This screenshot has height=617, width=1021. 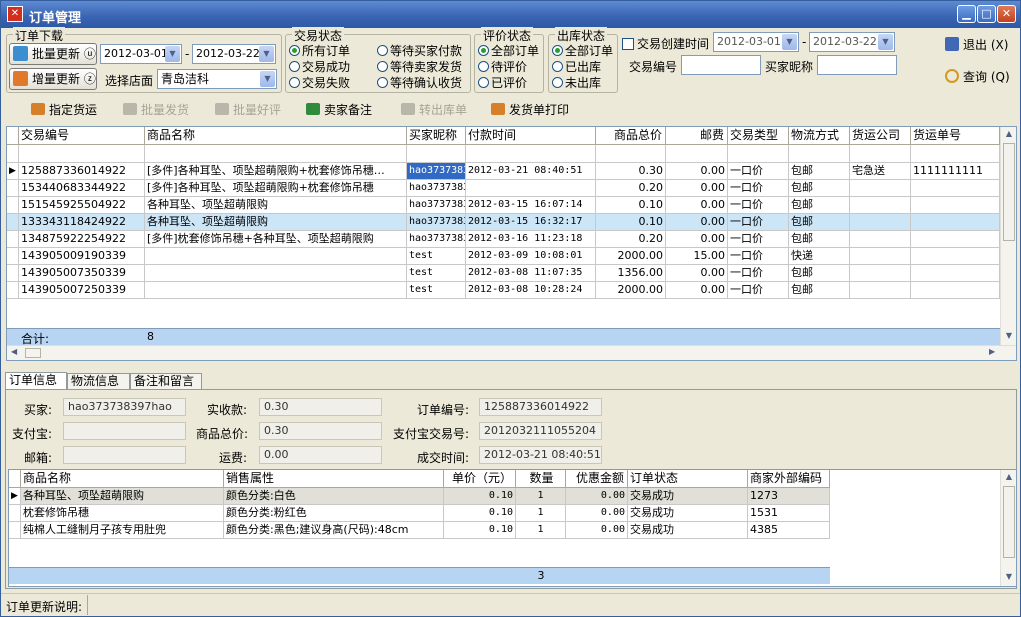 What do you see at coordinates (122, 496) in the screenshot?
I see `item-cell: 各种耳坠、项坠超萌限购` at bounding box center [122, 496].